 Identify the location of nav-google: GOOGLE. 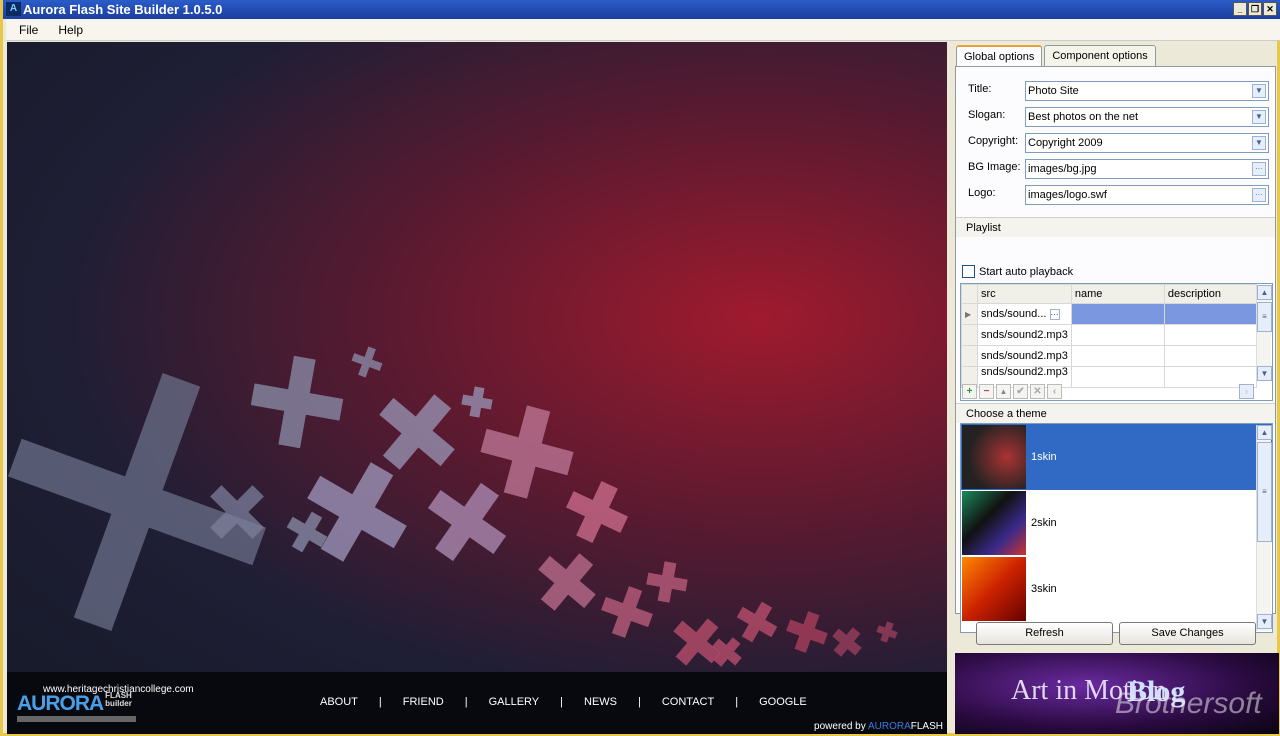
(783, 702).